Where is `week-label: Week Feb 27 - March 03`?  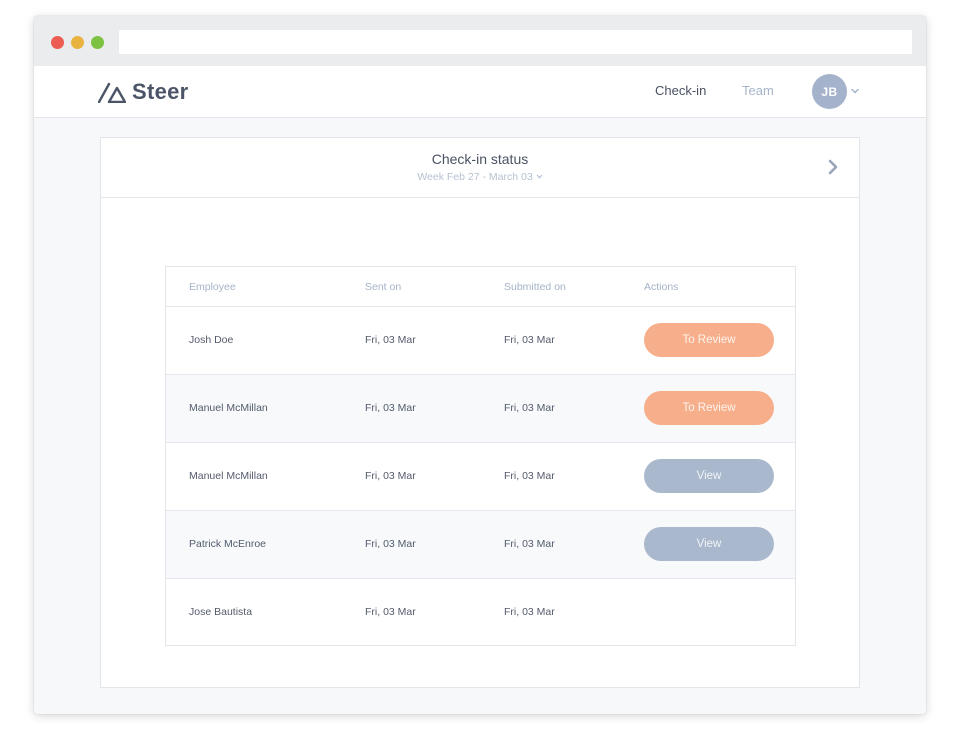
week-label: Week Feb 27 - March 03 is located at coordinates (475, 177).